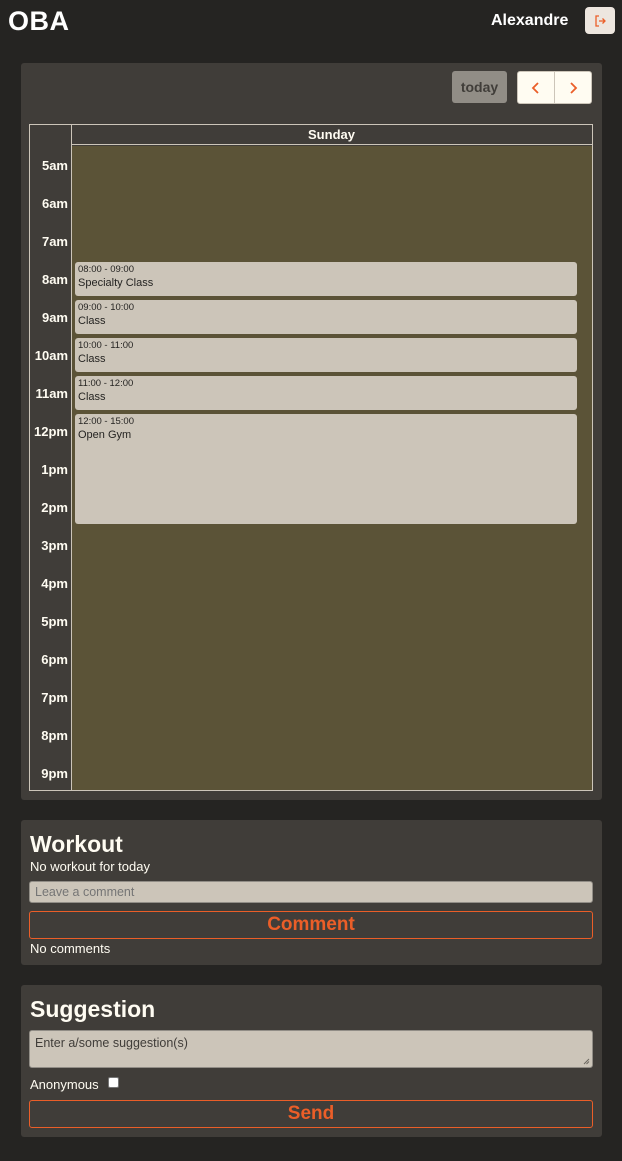 This screenshot has height=1161, width=622. Describe the element at coordinates (54, 697) in the screenshot. I see `time-label: 7pm` at that location.